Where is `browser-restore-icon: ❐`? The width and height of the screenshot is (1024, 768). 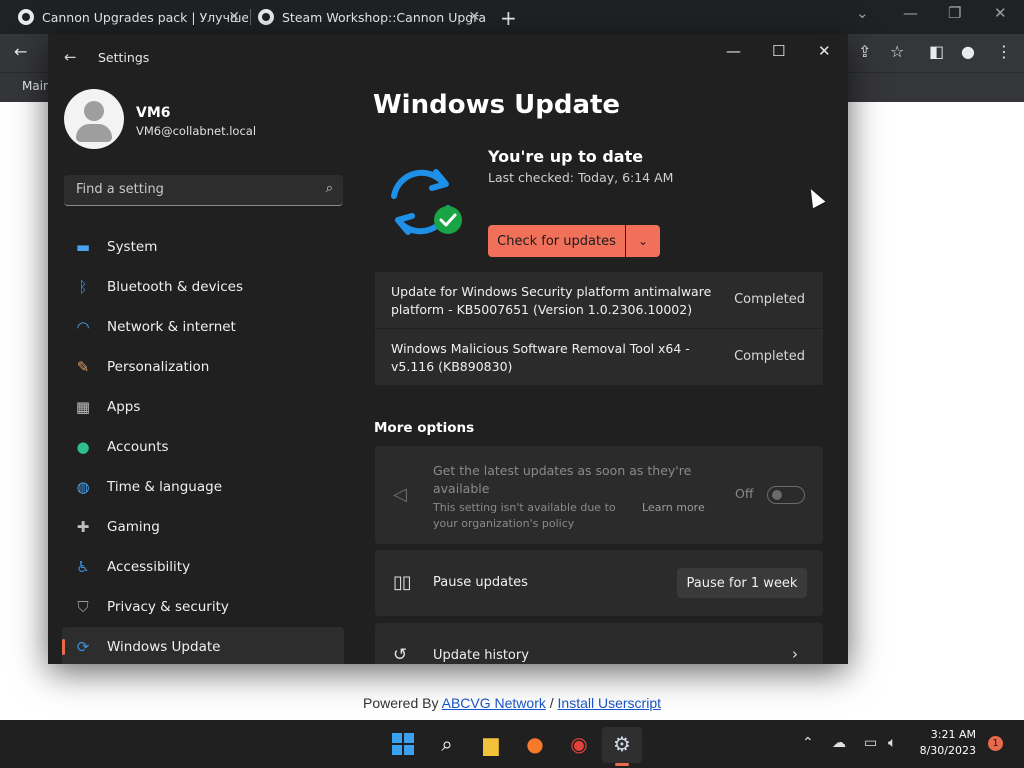
browser-restore-icon: ❐ is located at coordinates (954, 13).